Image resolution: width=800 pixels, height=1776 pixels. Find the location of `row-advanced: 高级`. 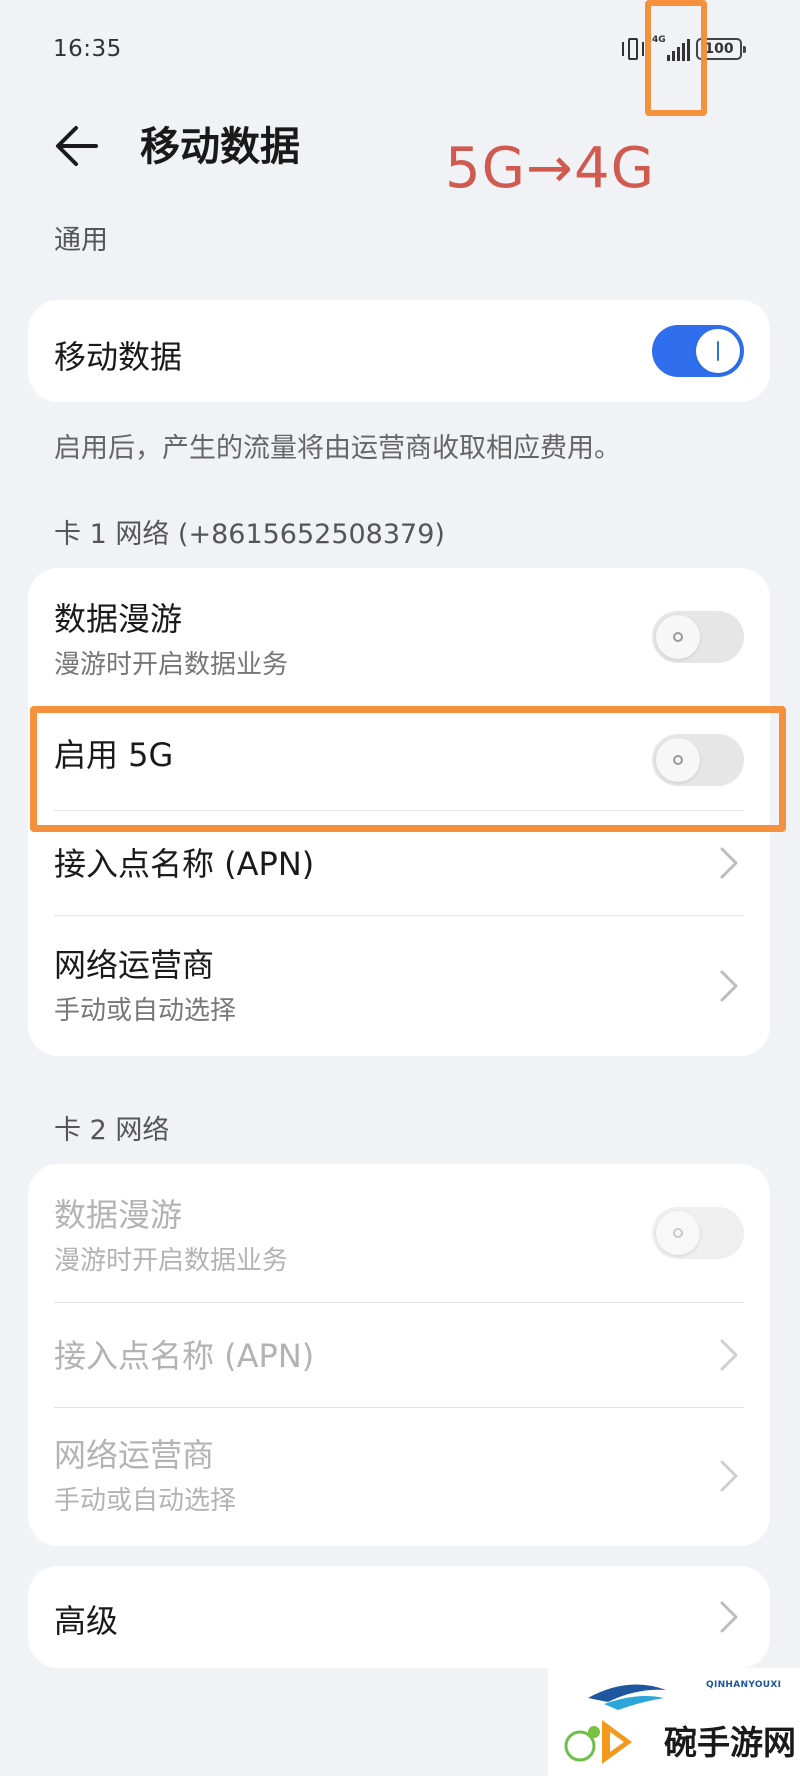

row-advanced: 高级 is located at coordinates (399, 1617).